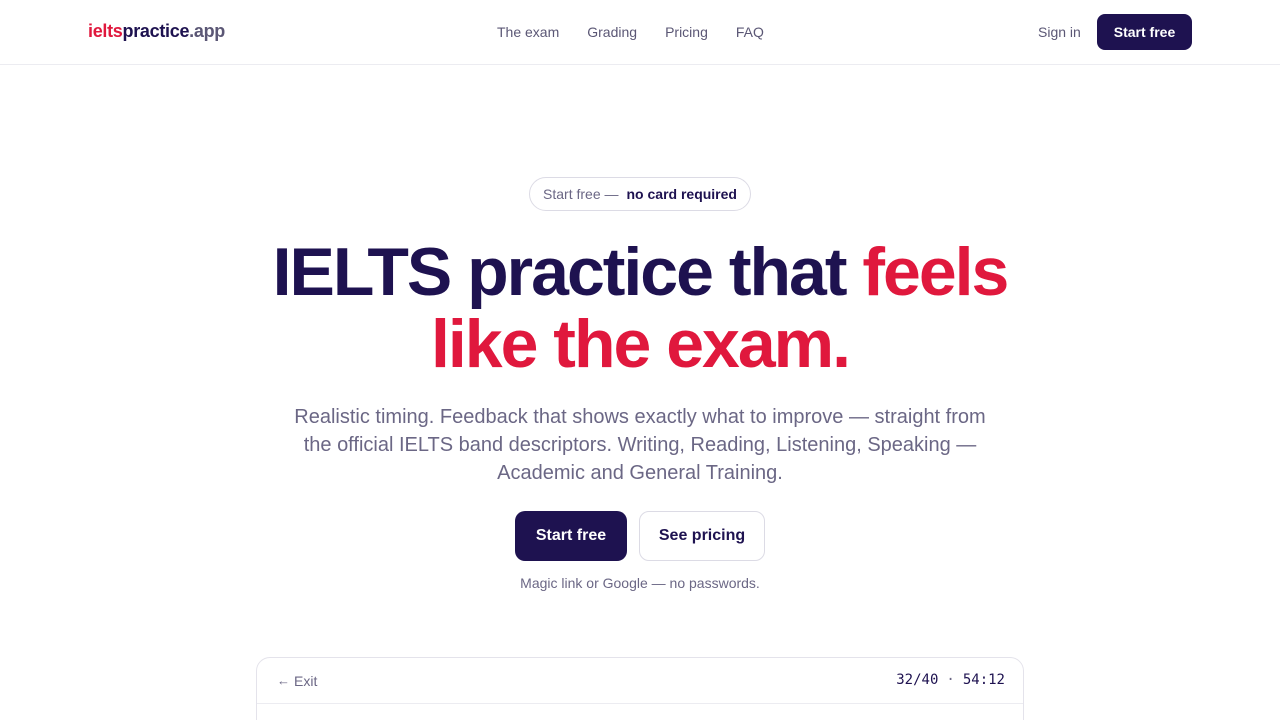 The image size is (1280, 720). Describe the element at coordinates (1144, 32) in the screenshot. I see `header-start-free-button: Start free` at that location.